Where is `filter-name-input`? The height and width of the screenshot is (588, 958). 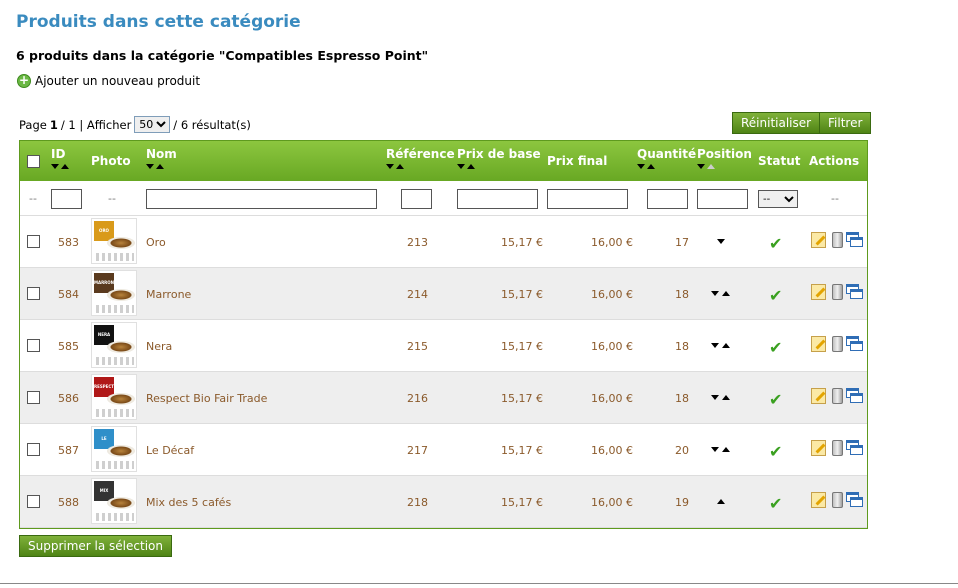
filter-name-input is located at coordinates (261, 199).